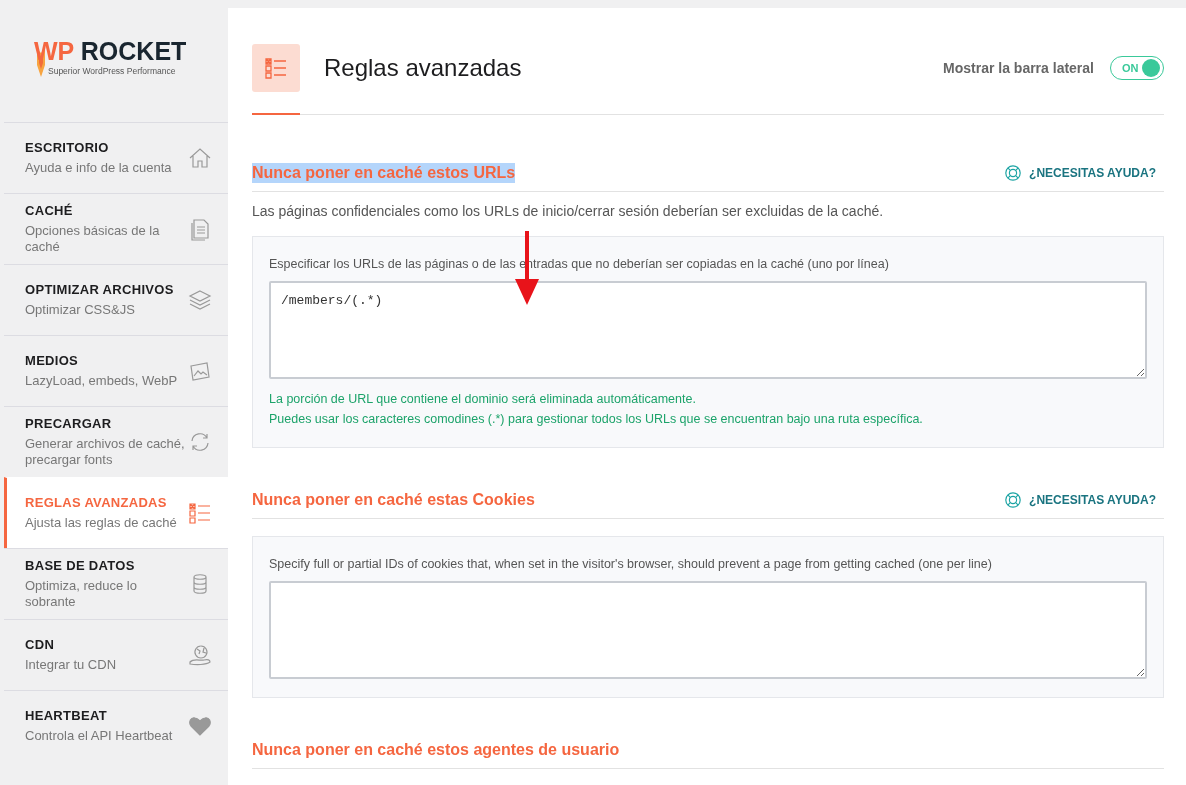 This screenshot has height=785, width=1186. I want to click on globe-hand-icon, so click(200, 655).